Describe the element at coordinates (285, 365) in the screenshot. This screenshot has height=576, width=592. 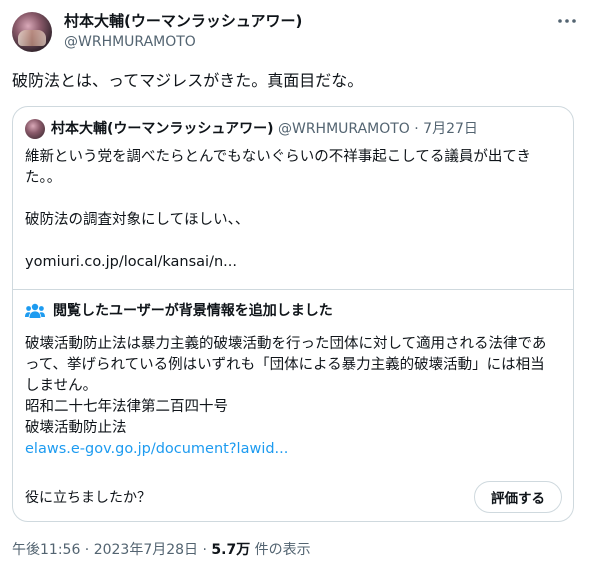
I see `note-line: って、挙げられている例はいずれも「団体による暴力主義的破壊活動」には相当` at that location.